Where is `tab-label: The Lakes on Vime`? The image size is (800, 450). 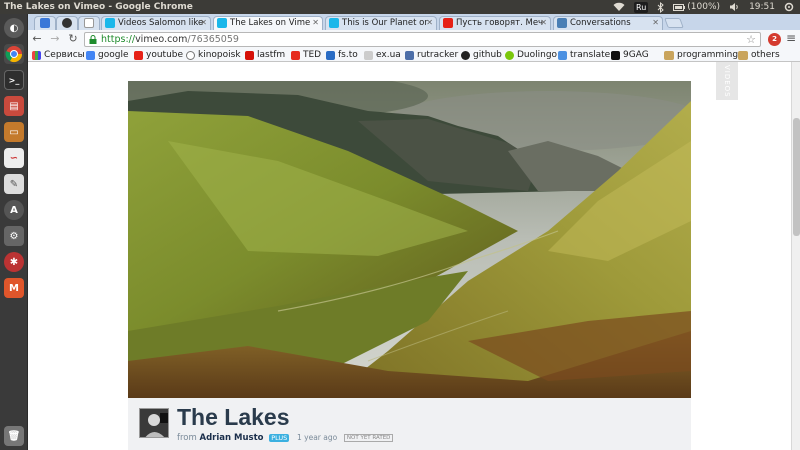
tab-label: The Lakes on Vime is located at coordinates (270, 23).